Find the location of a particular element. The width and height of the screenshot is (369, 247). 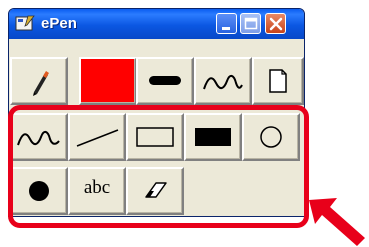

eraser-icon is located at coordinates (156, 190).